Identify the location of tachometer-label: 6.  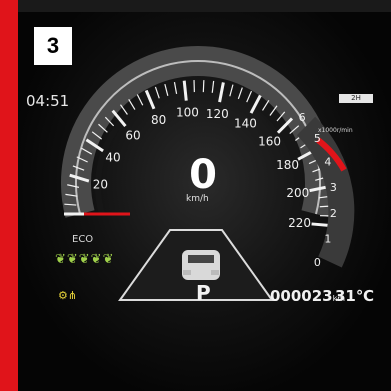
(302, 117).